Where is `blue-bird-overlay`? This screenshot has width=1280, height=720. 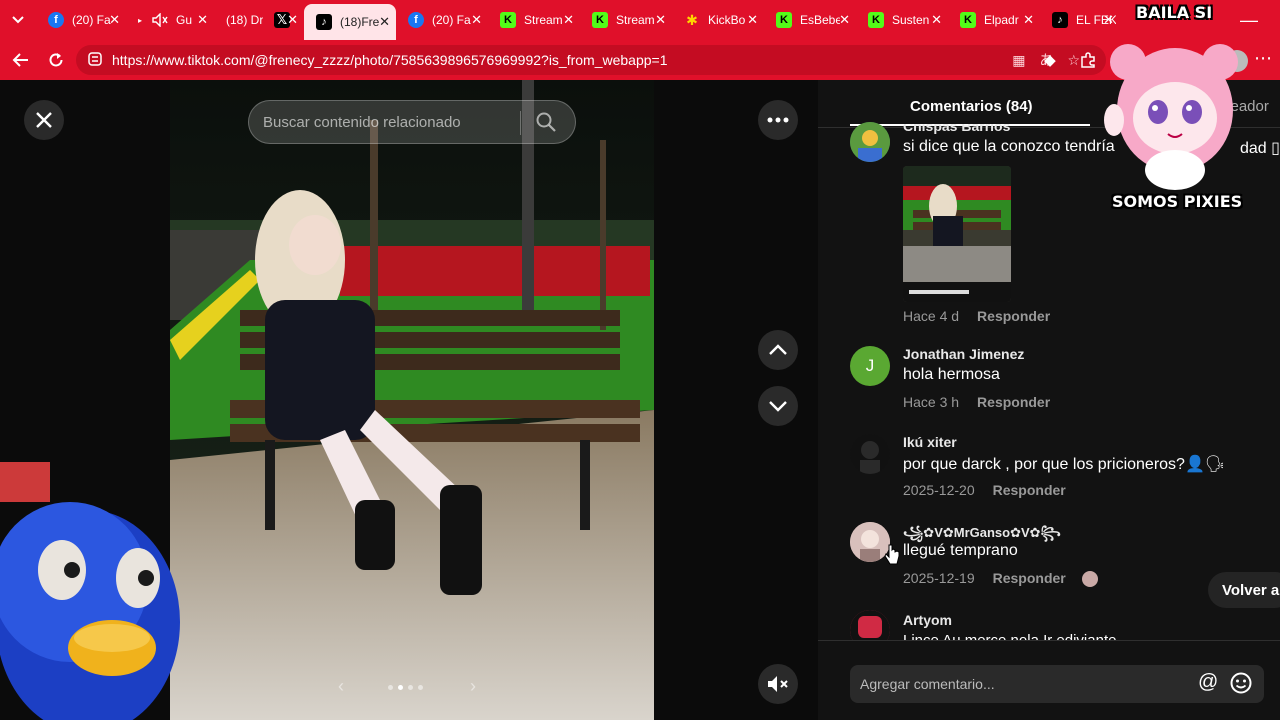 blue-bird-overlay is located at coordinates (95, 591).